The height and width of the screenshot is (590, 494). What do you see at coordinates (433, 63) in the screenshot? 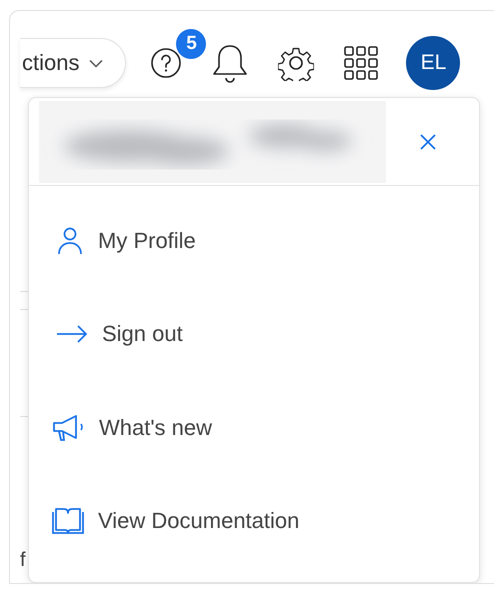
I see `user-avatar: EL` at bounding box center [433, 63].